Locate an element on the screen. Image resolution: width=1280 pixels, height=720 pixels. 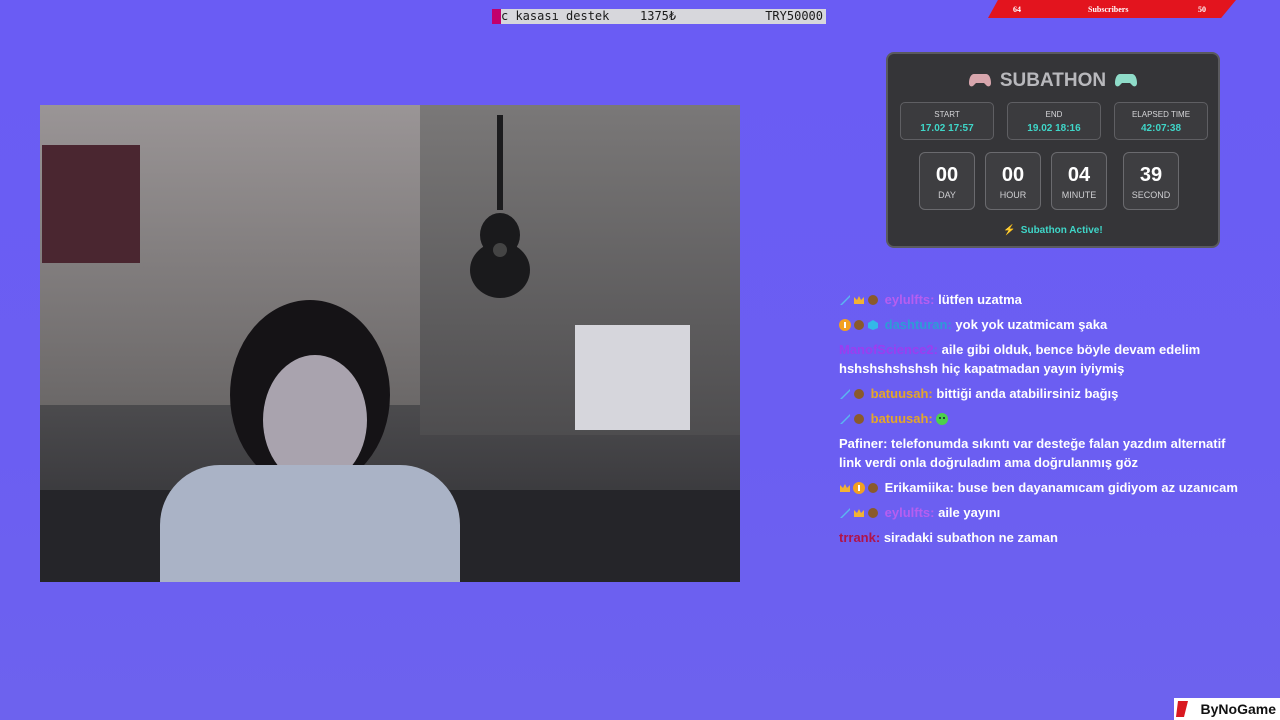
chat-message: eylulfts: lütfen uzatma is located at coordinates (1044, 299).